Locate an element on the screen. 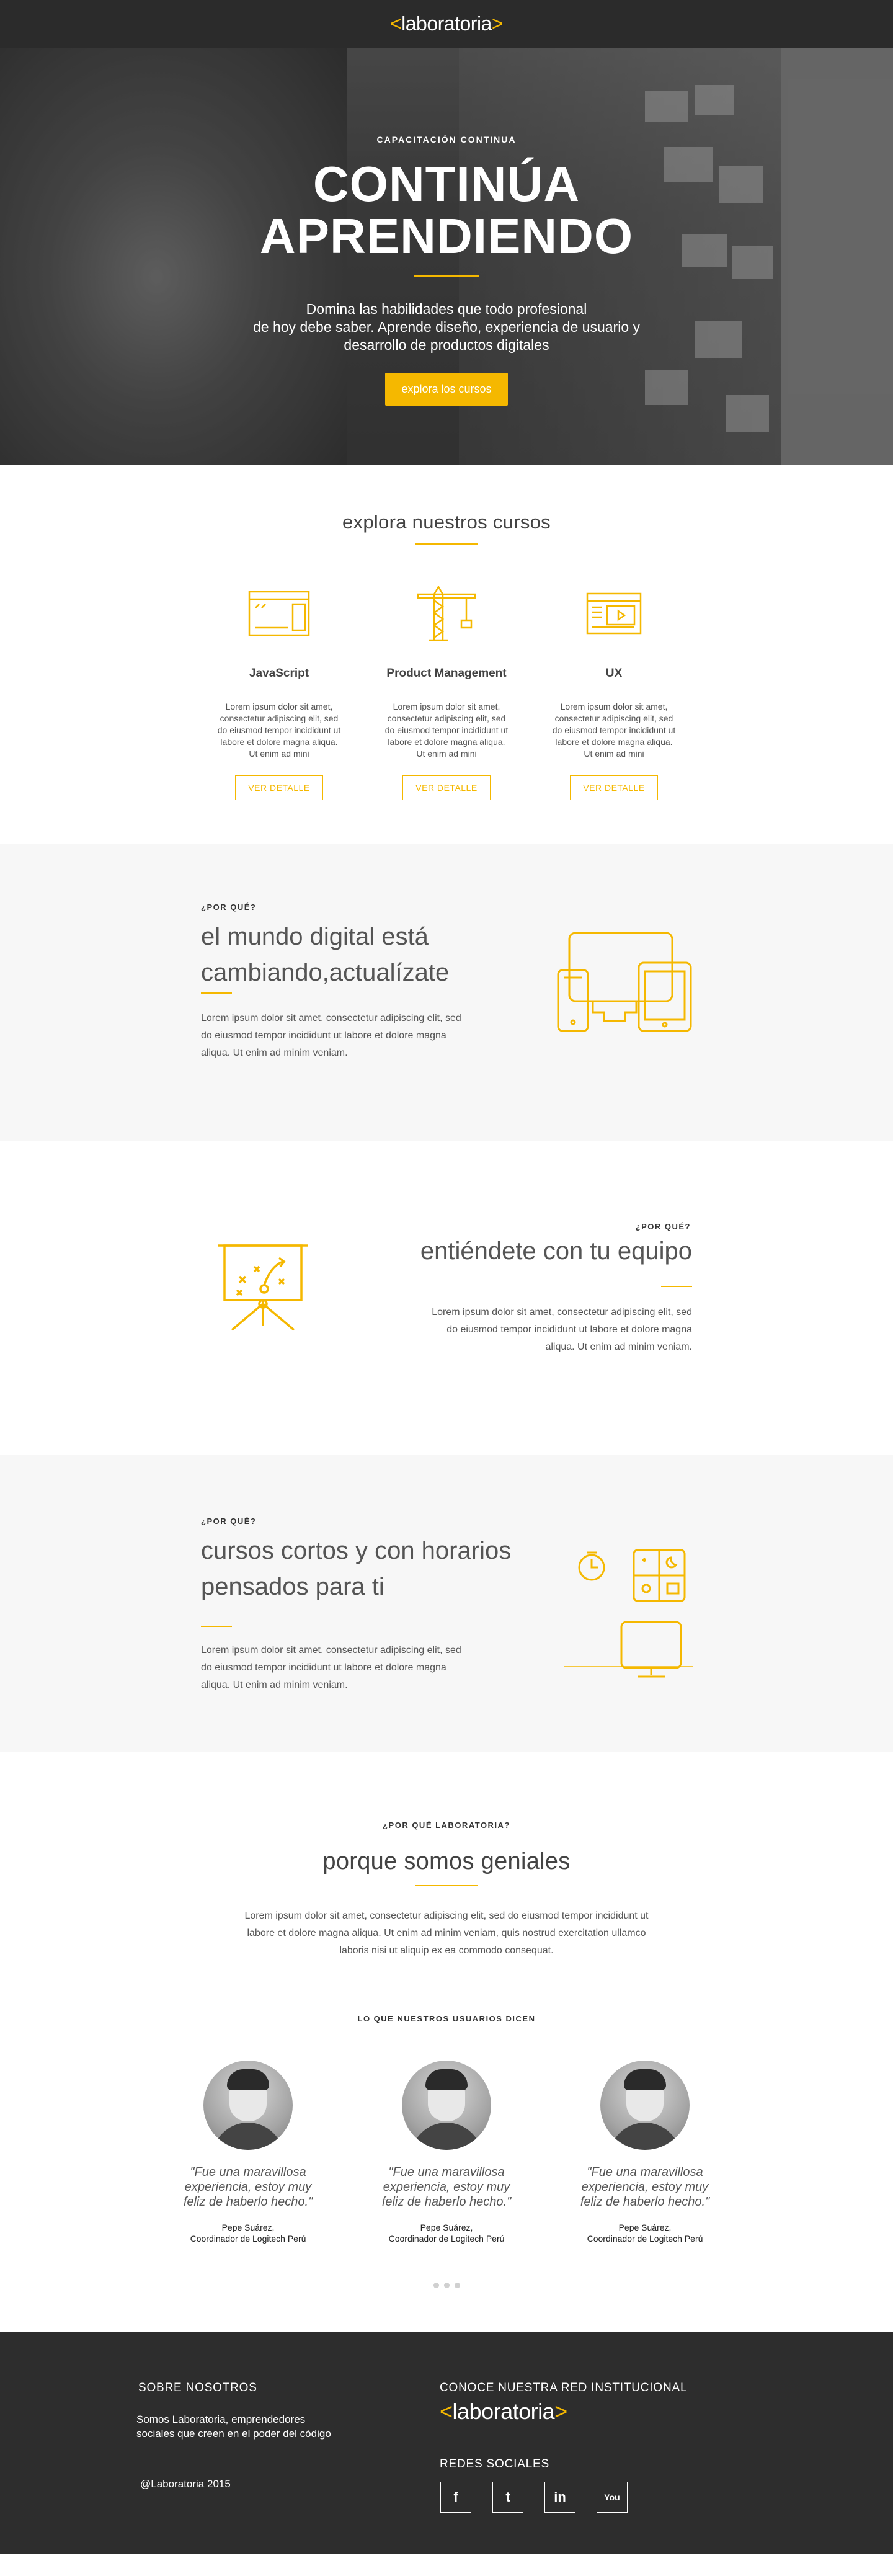 This screenshot has height=2576, width=893. feature-title-line: cursos cortos y con horarios is located at coordinates (356, 1550).